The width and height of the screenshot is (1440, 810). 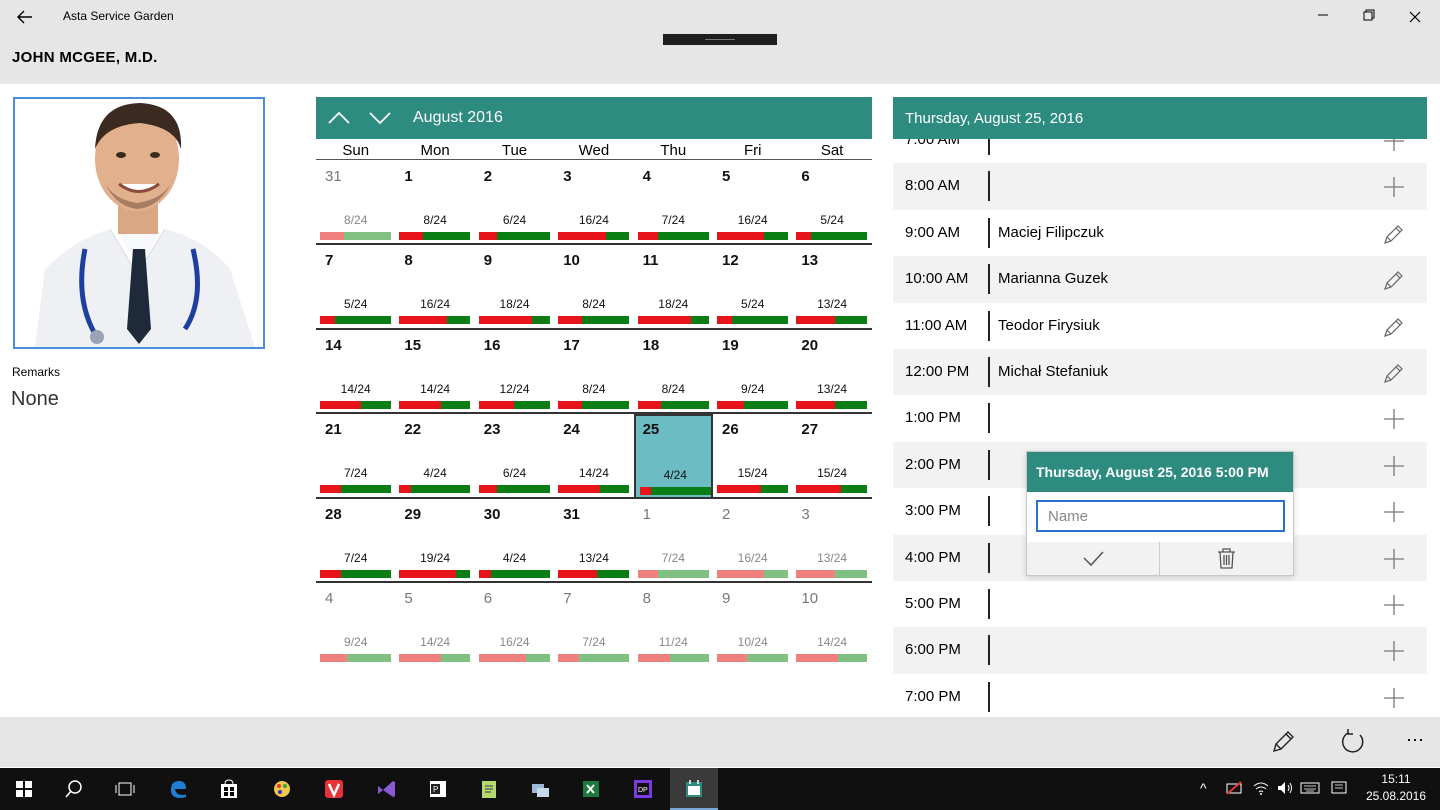 I want to click on time-slot: 7:00 PM, so click(x=1160, y=695).